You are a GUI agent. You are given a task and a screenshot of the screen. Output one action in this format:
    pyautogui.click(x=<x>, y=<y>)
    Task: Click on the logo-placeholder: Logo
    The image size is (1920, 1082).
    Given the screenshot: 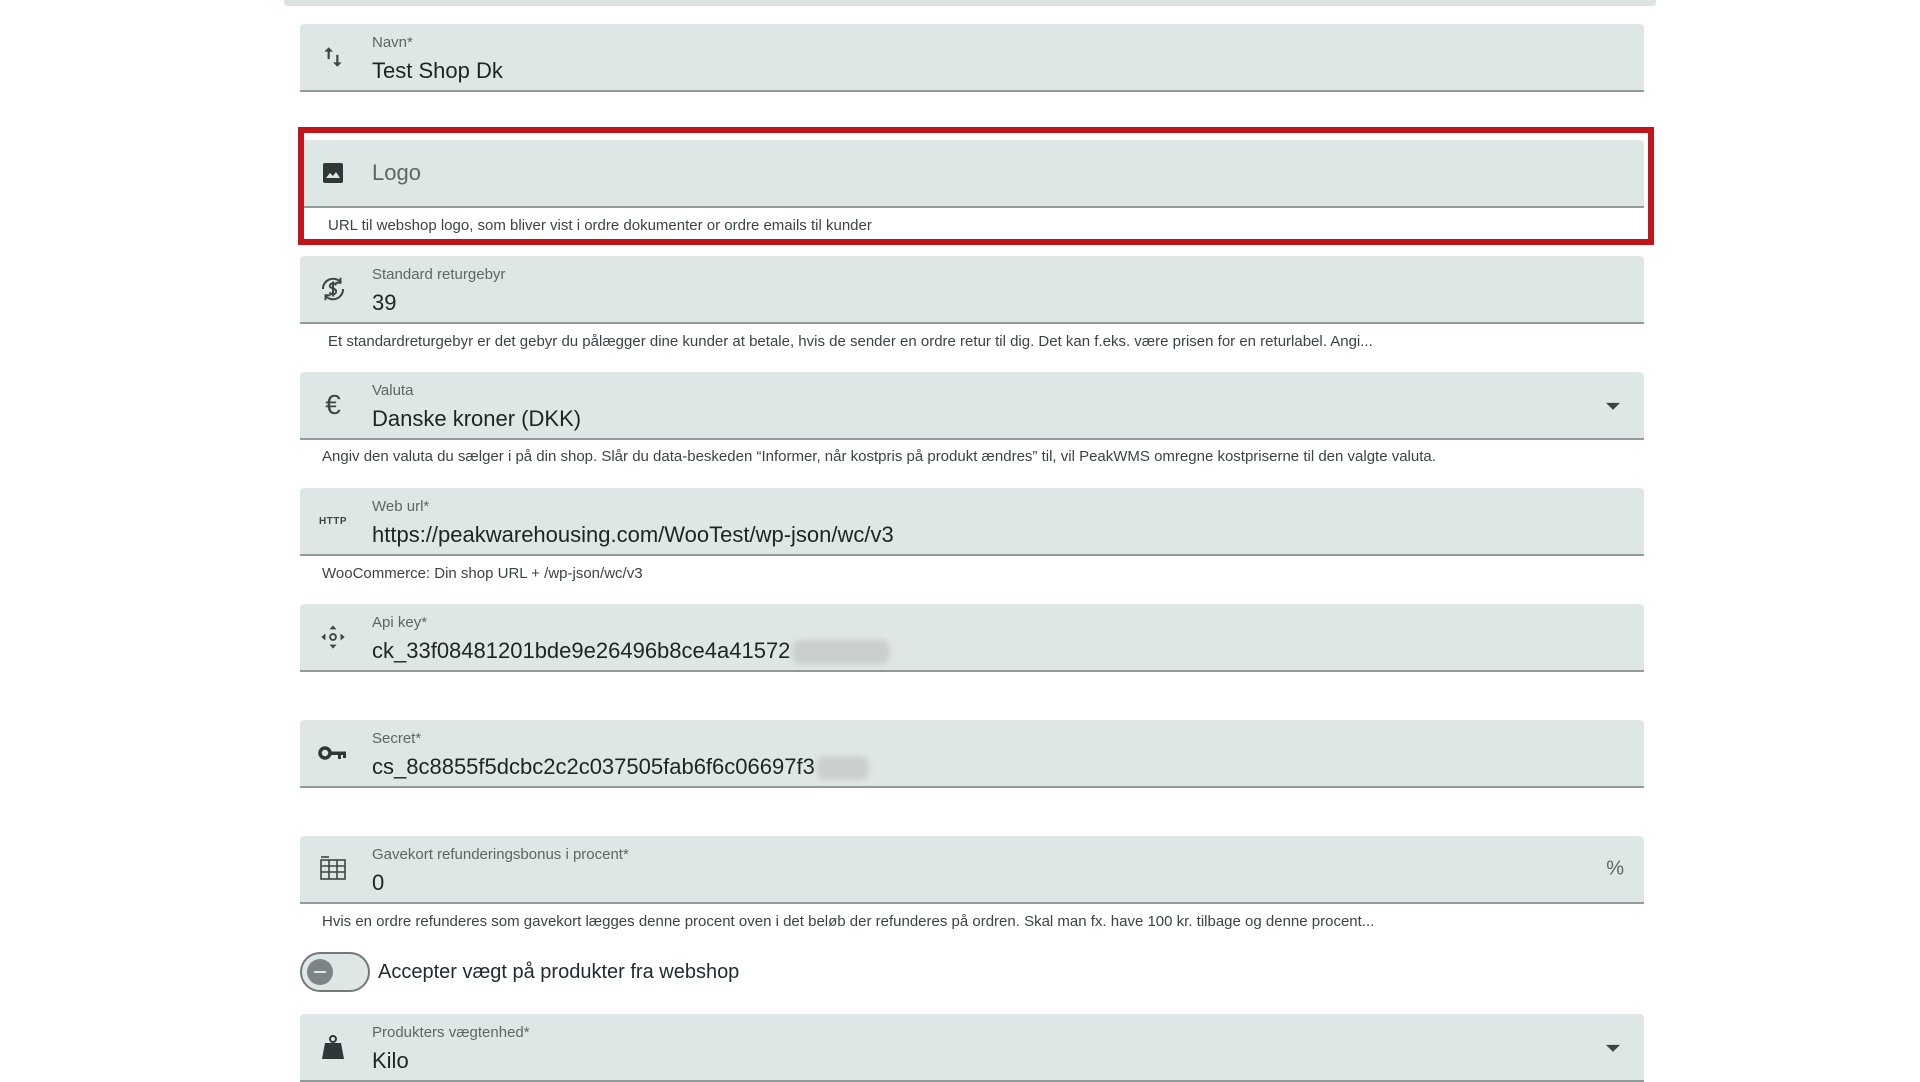 What is the action you would take?
    pyautogui.click(x=396, y=172)
    